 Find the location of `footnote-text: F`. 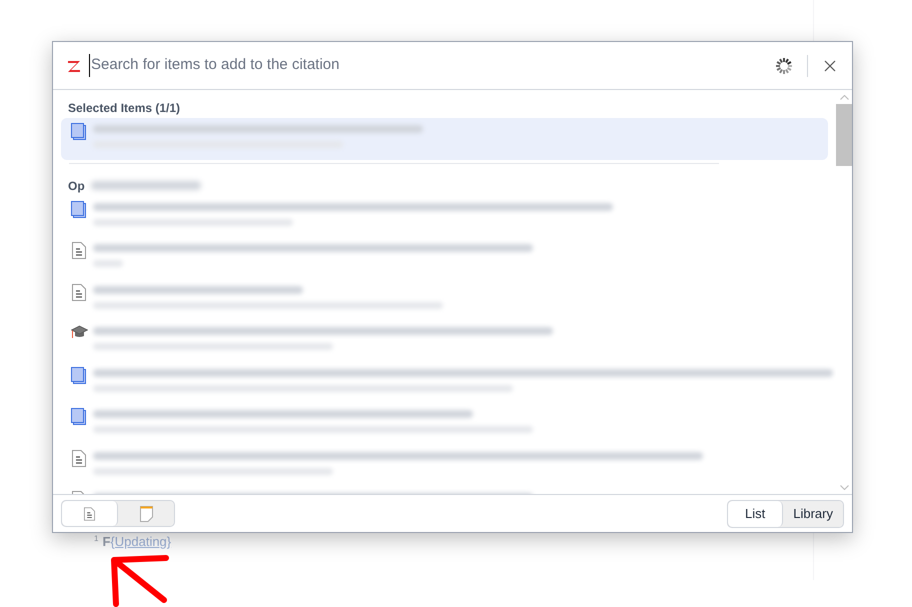

footnote-text: F is located at coordinates (106, 542).